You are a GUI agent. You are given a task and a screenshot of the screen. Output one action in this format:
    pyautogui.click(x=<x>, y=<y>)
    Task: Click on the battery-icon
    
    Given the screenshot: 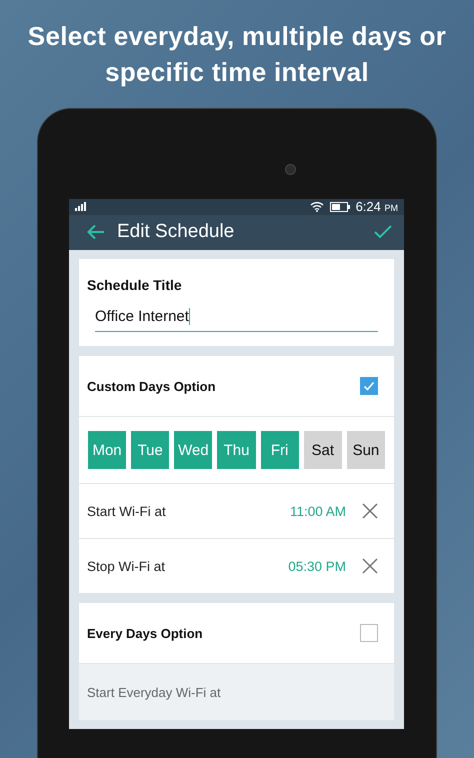 What is the action you would take?
    pyautogui.click(x=340, y=207)
    